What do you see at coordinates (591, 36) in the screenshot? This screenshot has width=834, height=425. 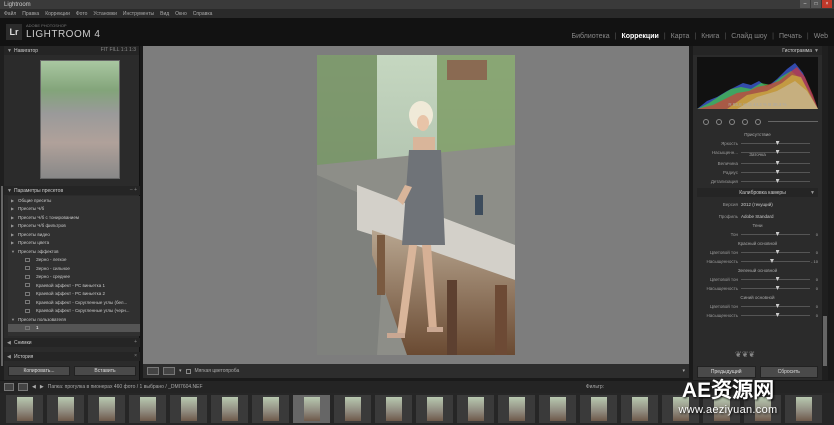 I see `module-0: Библиотека` at bounding box center [591, 36].